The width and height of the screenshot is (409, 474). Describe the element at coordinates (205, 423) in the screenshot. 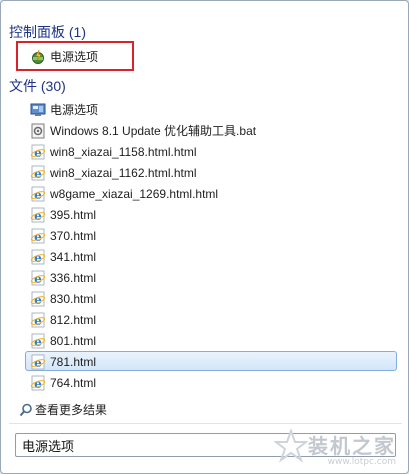

I see `divider` at that location.